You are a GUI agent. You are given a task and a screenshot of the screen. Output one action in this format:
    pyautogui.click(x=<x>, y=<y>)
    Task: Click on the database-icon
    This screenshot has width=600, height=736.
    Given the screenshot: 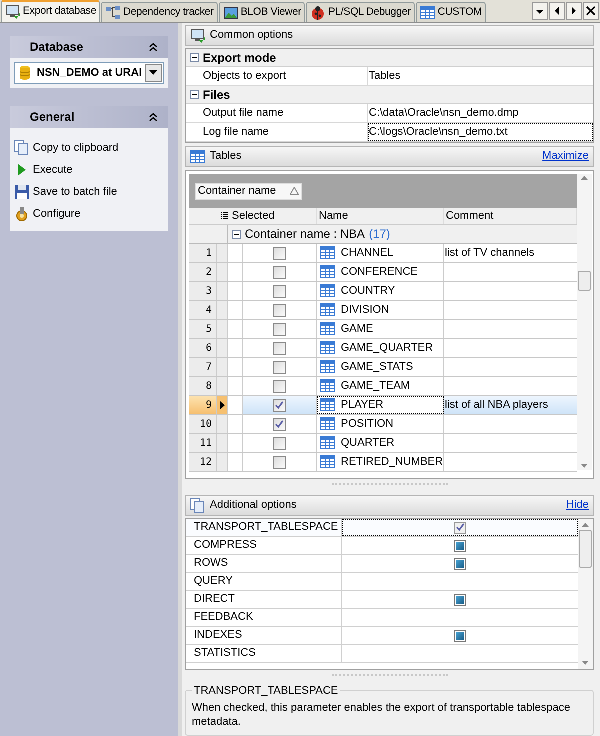 What is the action you would take?
    pyautogui.click(x=25, y=73)
    